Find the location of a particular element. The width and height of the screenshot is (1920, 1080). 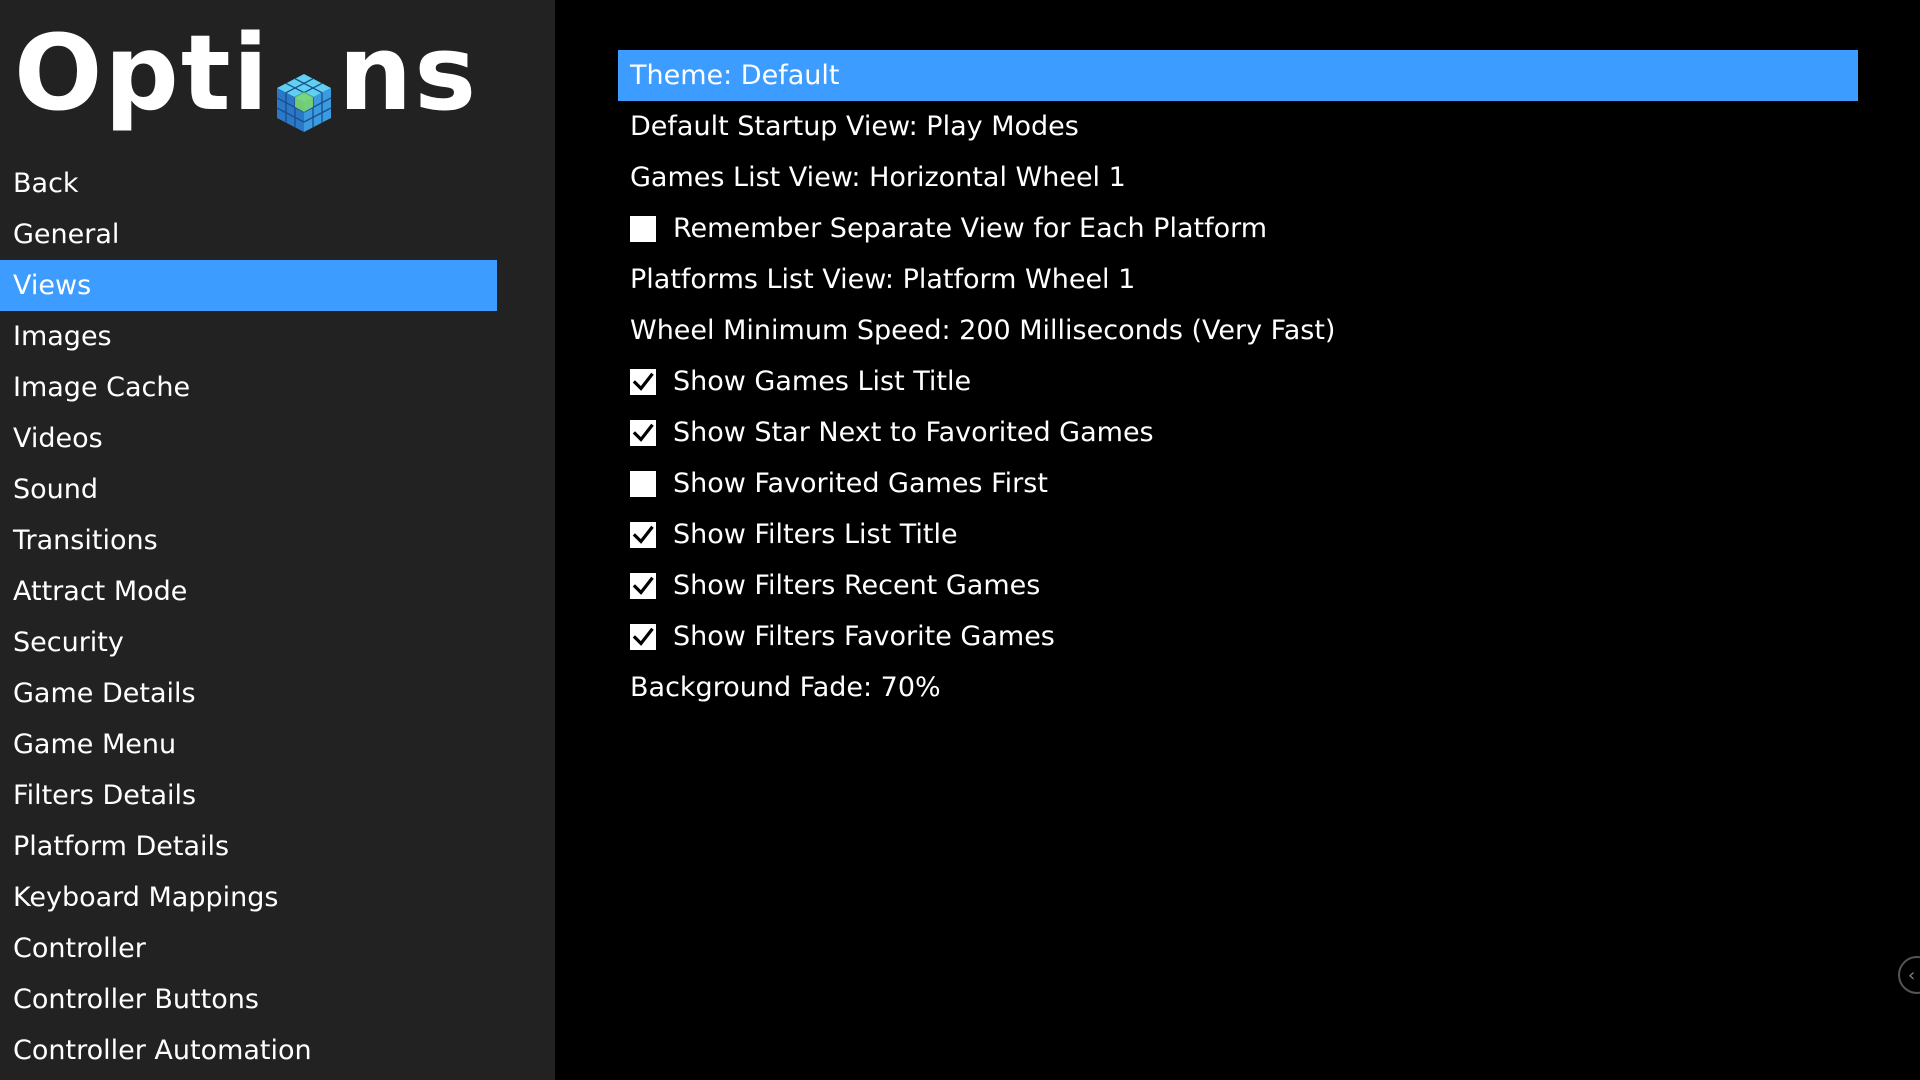

option-label: Platforms List View: Platform Wheel 1 is located at coordinates (883, 279).